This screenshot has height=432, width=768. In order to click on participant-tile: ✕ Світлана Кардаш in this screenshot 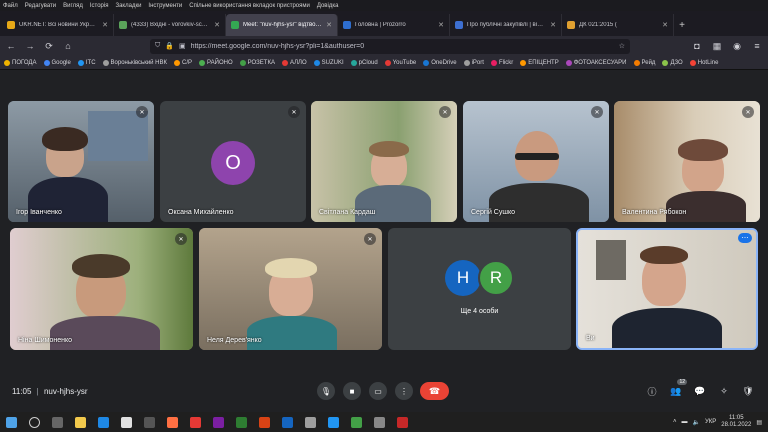, I will do `click(384, 161)`.